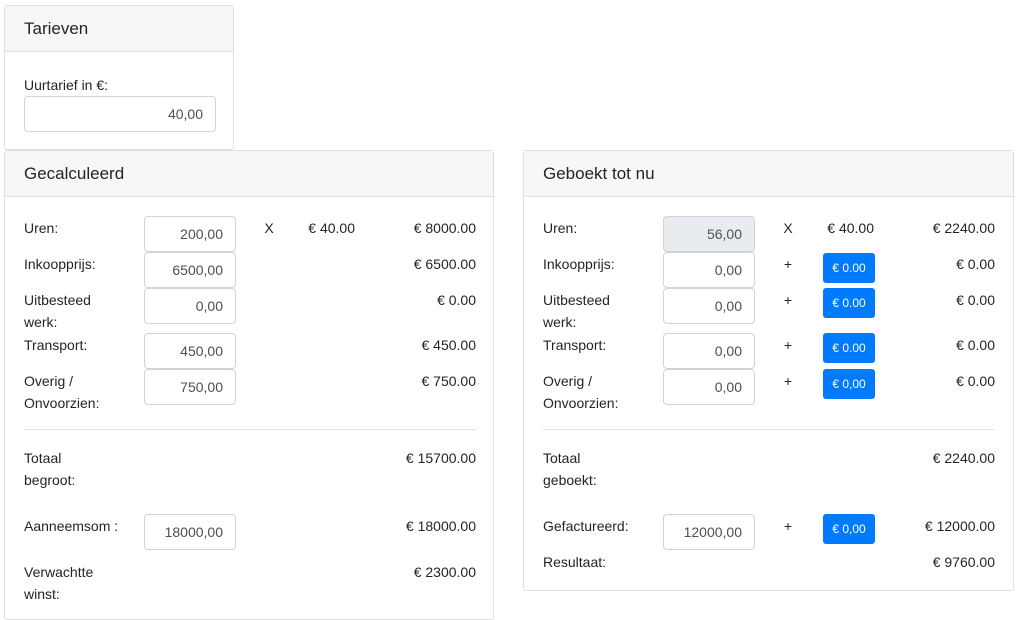 Image resolution: width=1024 pixels, height=620 pixels. Describe the element at coordinates (57, 311) in the screenshot. I see `uitbesteed-label: Uitbesteed werk:` at that location.